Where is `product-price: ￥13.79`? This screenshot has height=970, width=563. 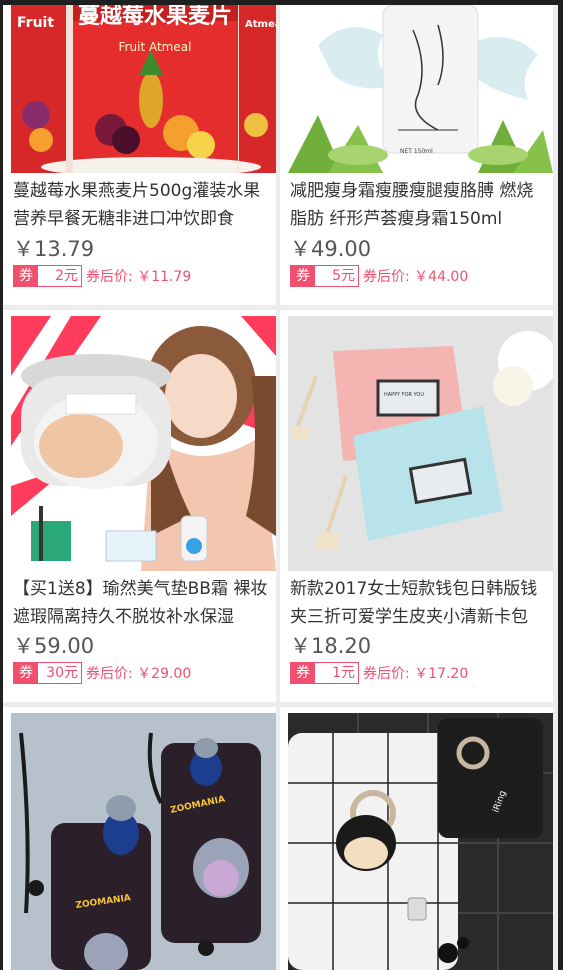
product-price: ￥13.79 is located at coordinates (54, 249).